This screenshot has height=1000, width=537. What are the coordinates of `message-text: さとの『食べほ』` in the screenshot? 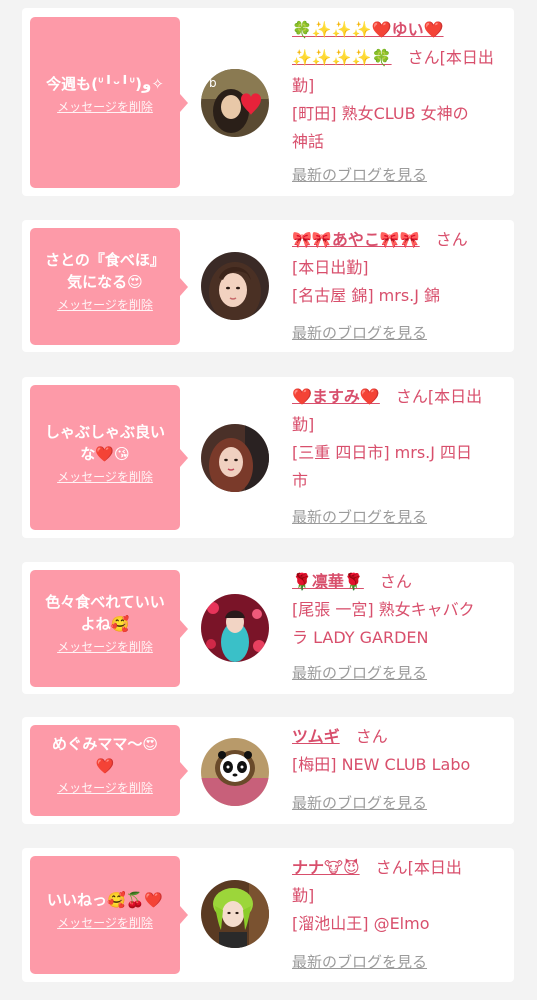 It's located at (105, 260).